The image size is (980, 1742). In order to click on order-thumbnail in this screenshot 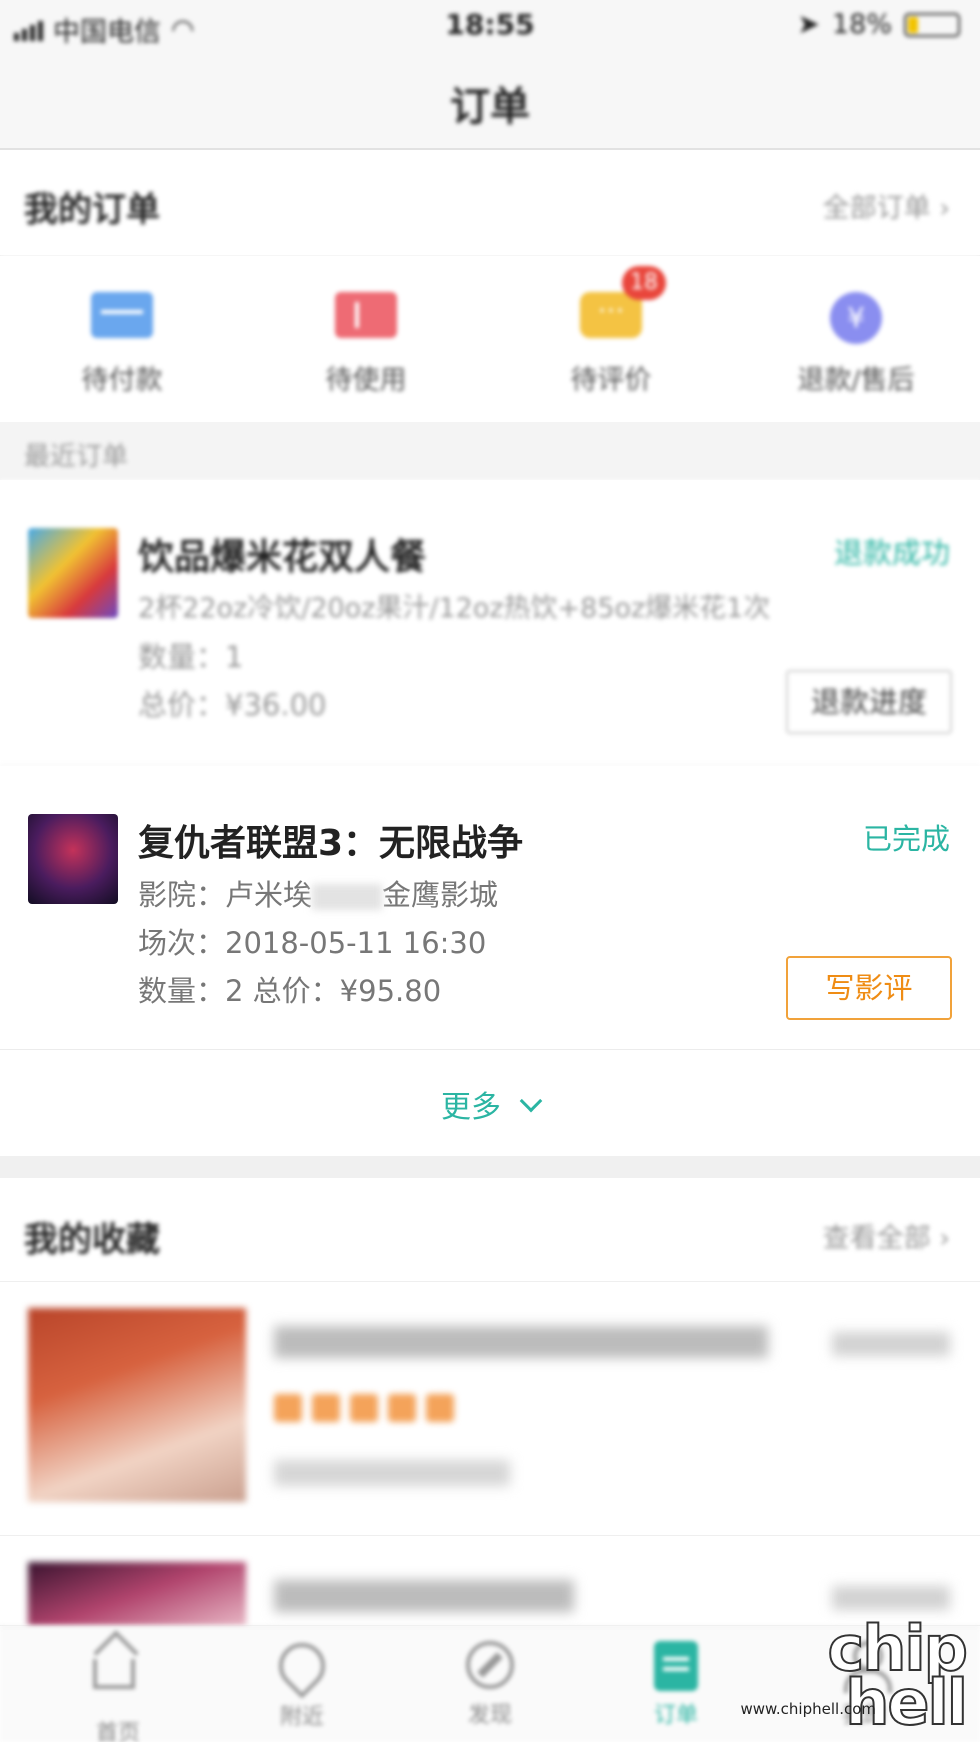, I will do `click(73, 573)`.